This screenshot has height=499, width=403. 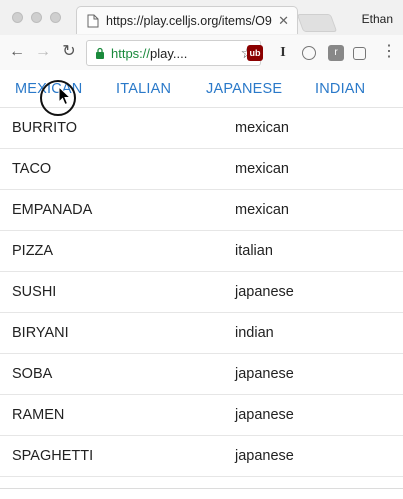 I want to click on reload-icon: ↻, so click(x=69, y=52).